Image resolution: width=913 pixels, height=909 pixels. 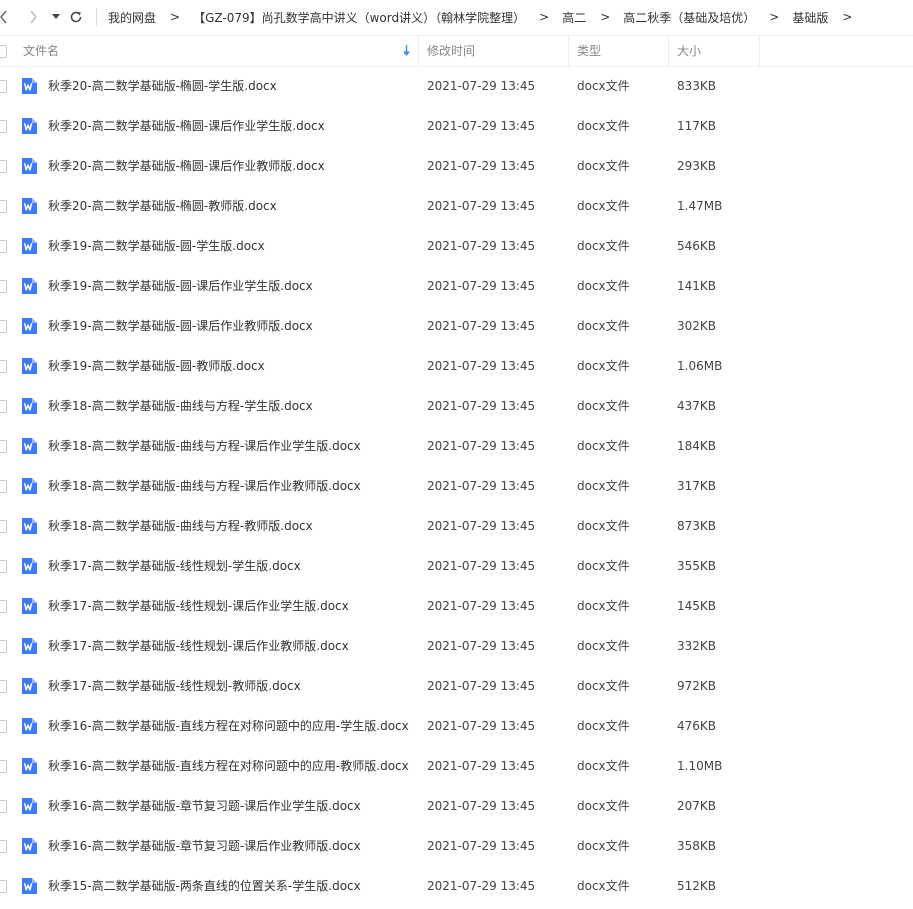 I want to click on forward-button, so click(x=33, y=17).